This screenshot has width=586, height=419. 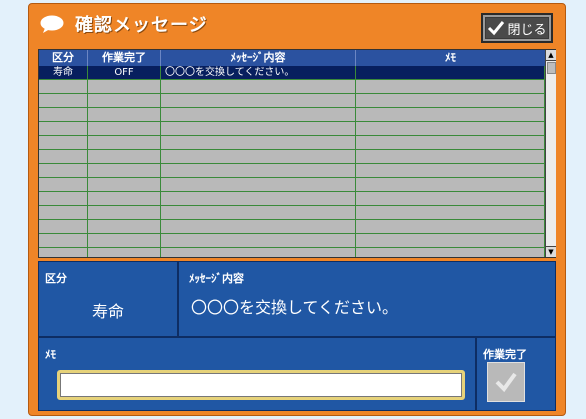 What do you see at coordinates (63, 58) in the screenshot?
I see `column-header-kubun: 区分` at bounding box center [63, 58].